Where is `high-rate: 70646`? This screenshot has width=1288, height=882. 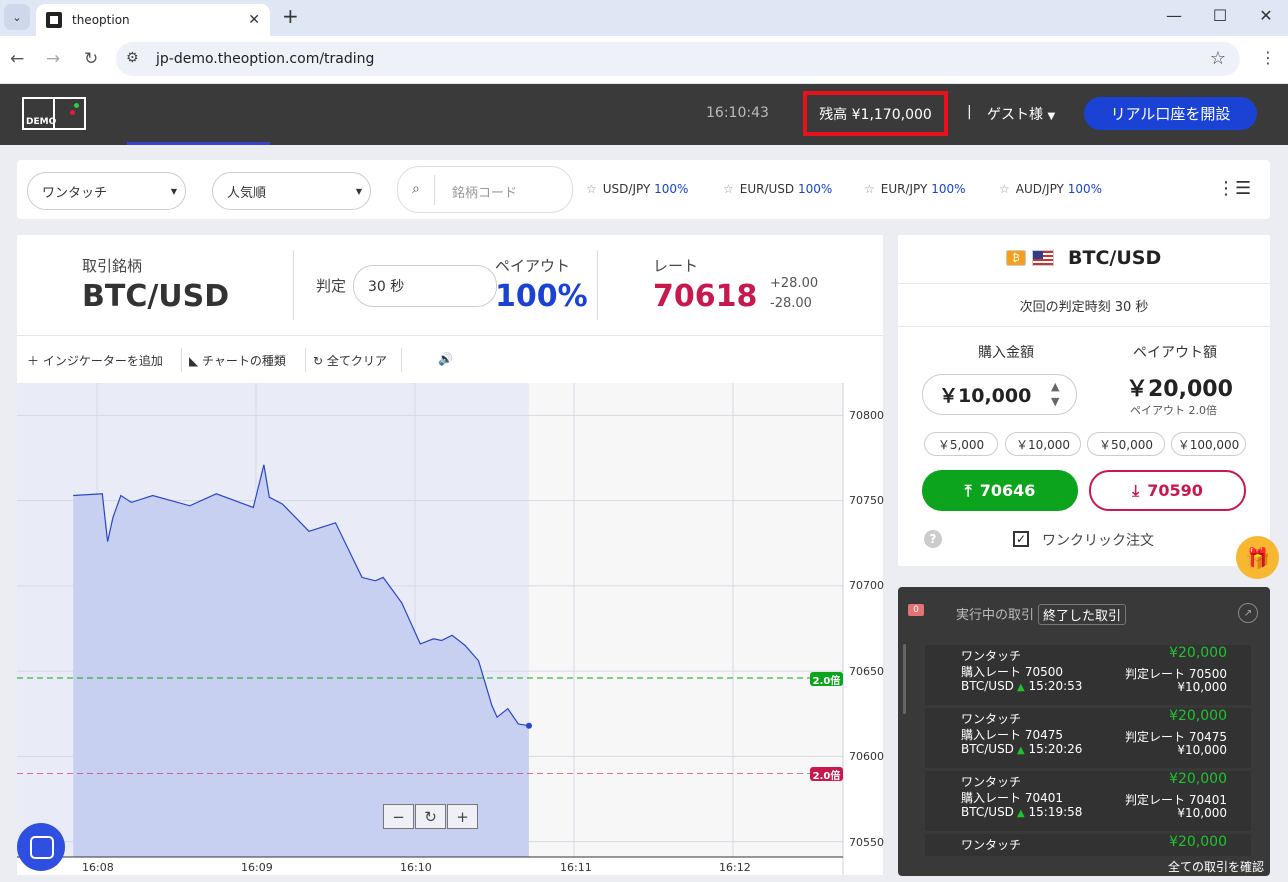
high-rate: 70646 is located at coordinates (1007, 490).